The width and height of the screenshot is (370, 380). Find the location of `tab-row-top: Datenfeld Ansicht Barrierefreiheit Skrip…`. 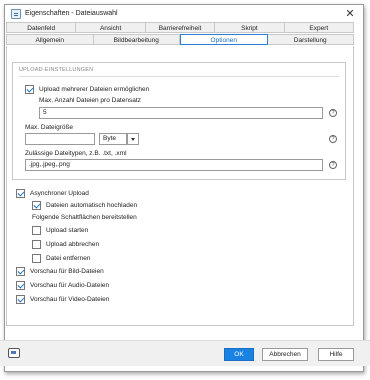

tab-row-top: Datenfeld Ansicht Barrierefreiheit Skrip… is located at coordinates (180, 27).